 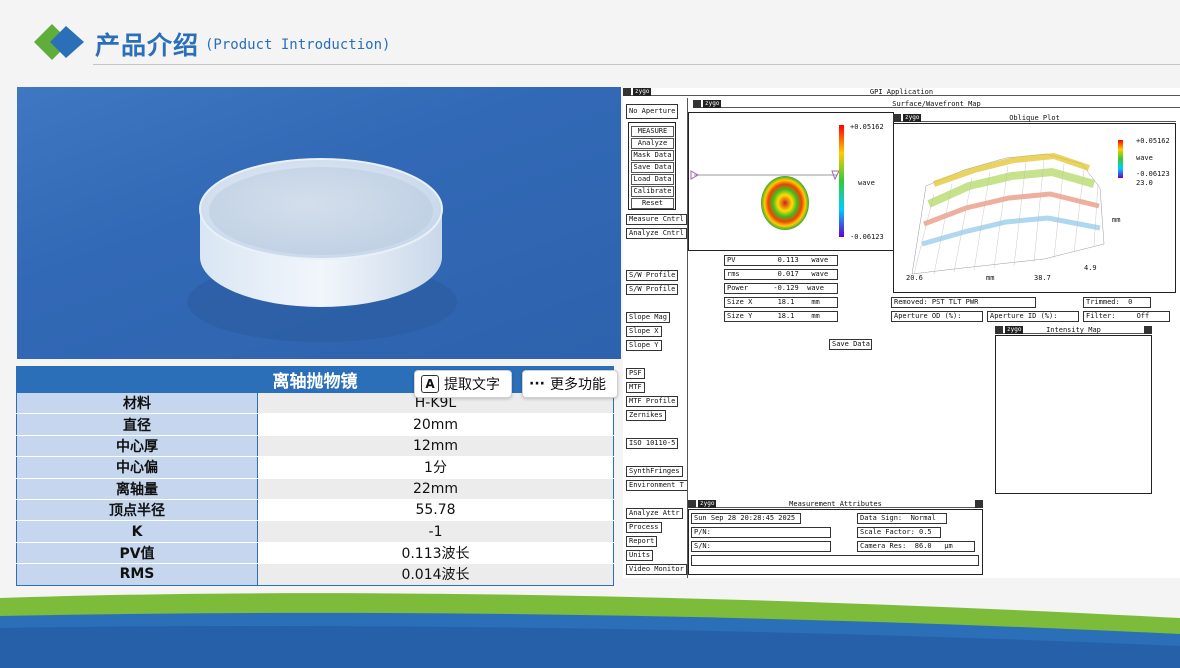 I want to click on measurement-date: Sun Sep 28 20:28:45 2025, so click(x=746, y=518).